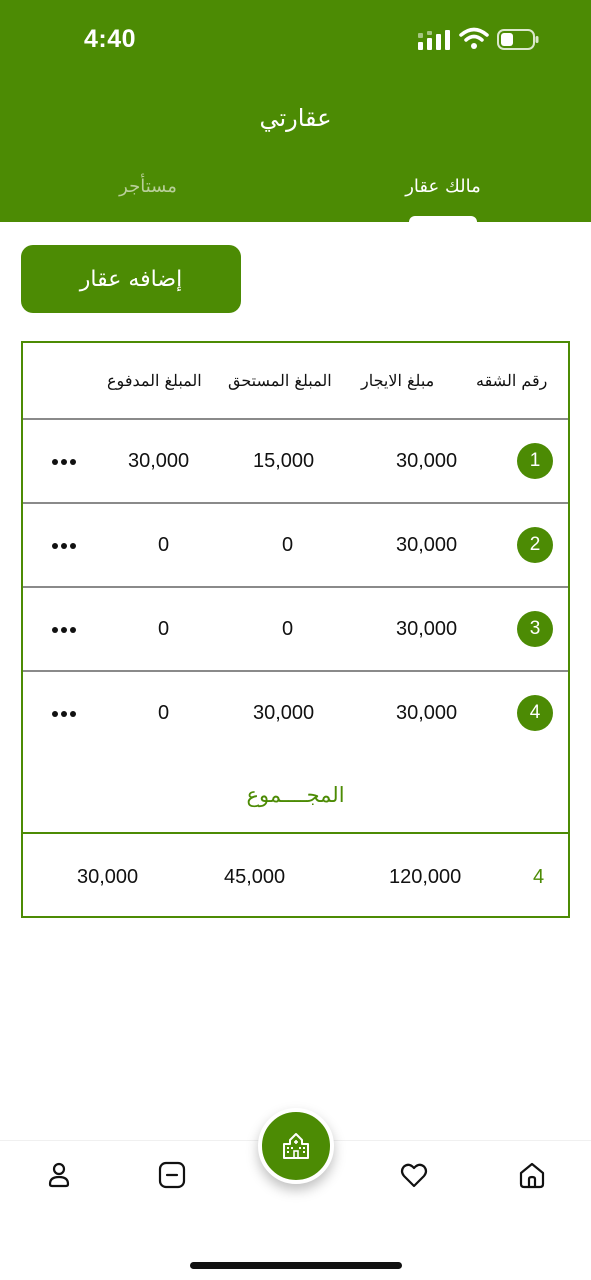  I want to click on due-amount: 15,000, so click(284, 461).